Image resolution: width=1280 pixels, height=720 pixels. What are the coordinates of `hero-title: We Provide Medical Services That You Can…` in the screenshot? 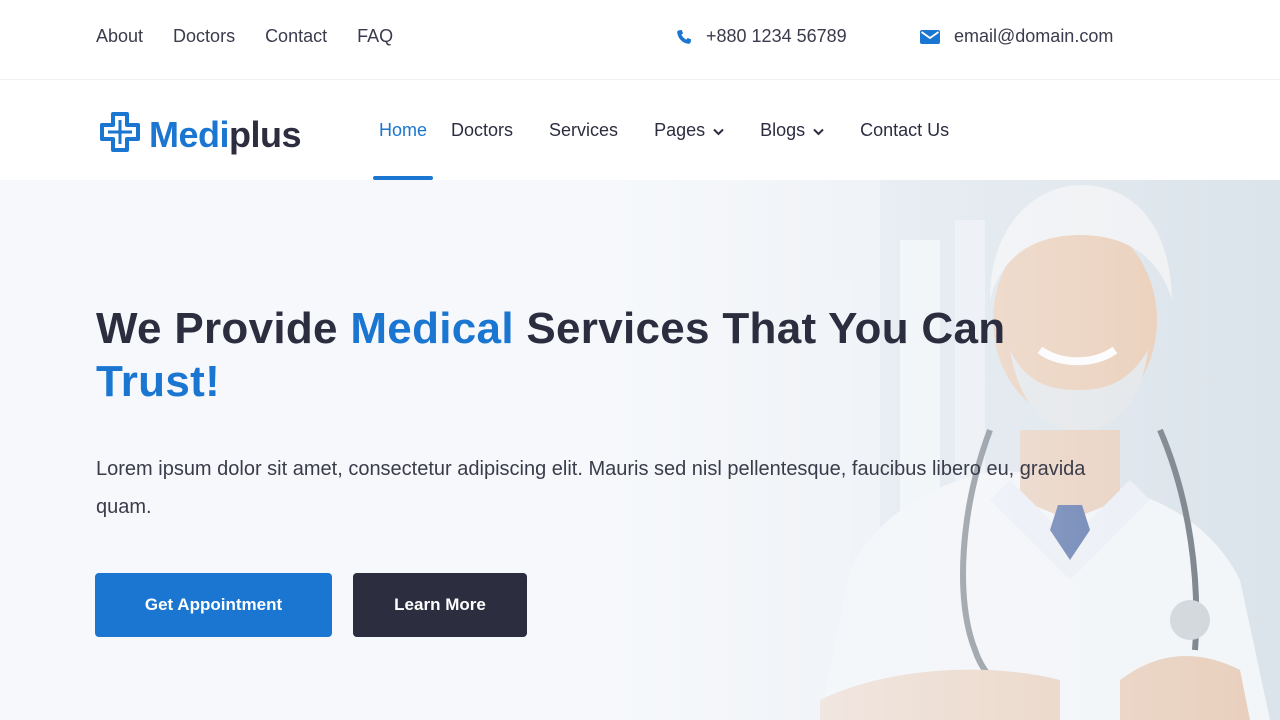 It's located at (596, 355).